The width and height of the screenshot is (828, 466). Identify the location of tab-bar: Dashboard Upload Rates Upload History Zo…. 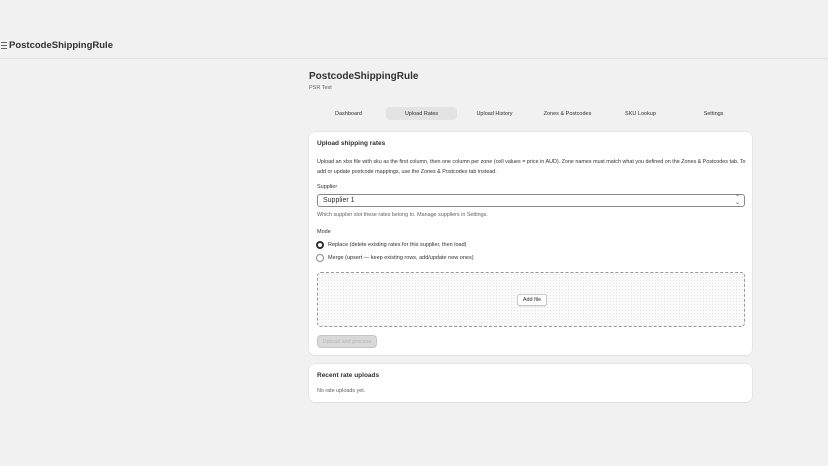
(531, 113).